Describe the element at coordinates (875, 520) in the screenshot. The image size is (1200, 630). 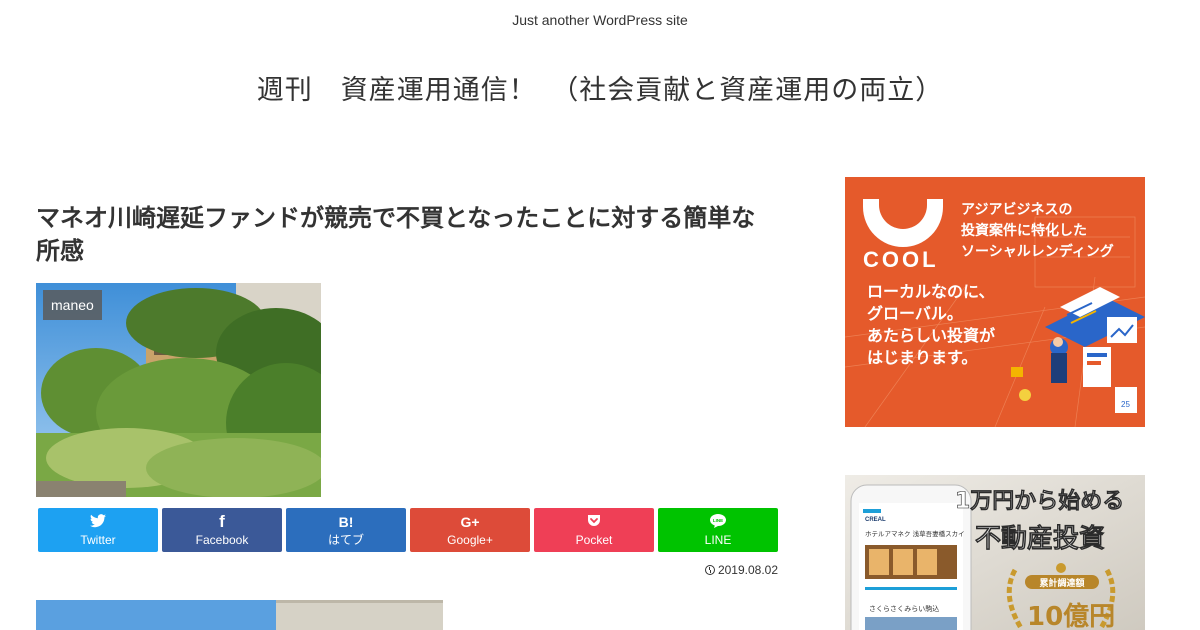
I see `svg-text: CREAL` at that location.